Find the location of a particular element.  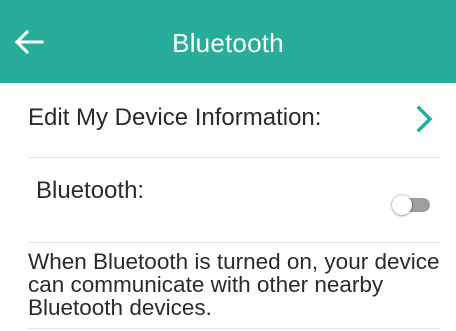

bluetooth-label: Bluetooth: is located at coordinates (90, 190).